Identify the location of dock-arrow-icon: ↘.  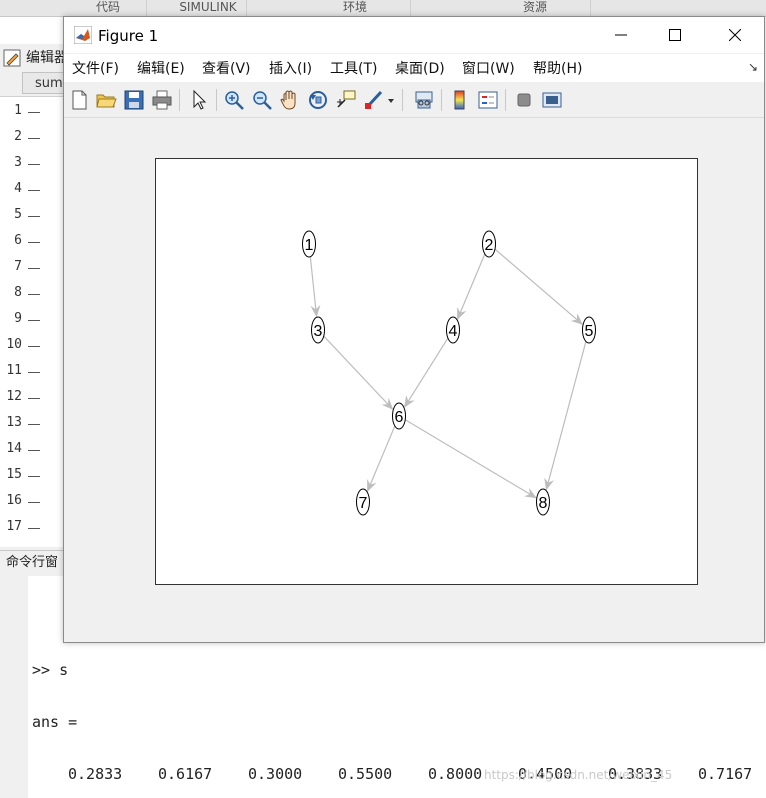
(753, 67).